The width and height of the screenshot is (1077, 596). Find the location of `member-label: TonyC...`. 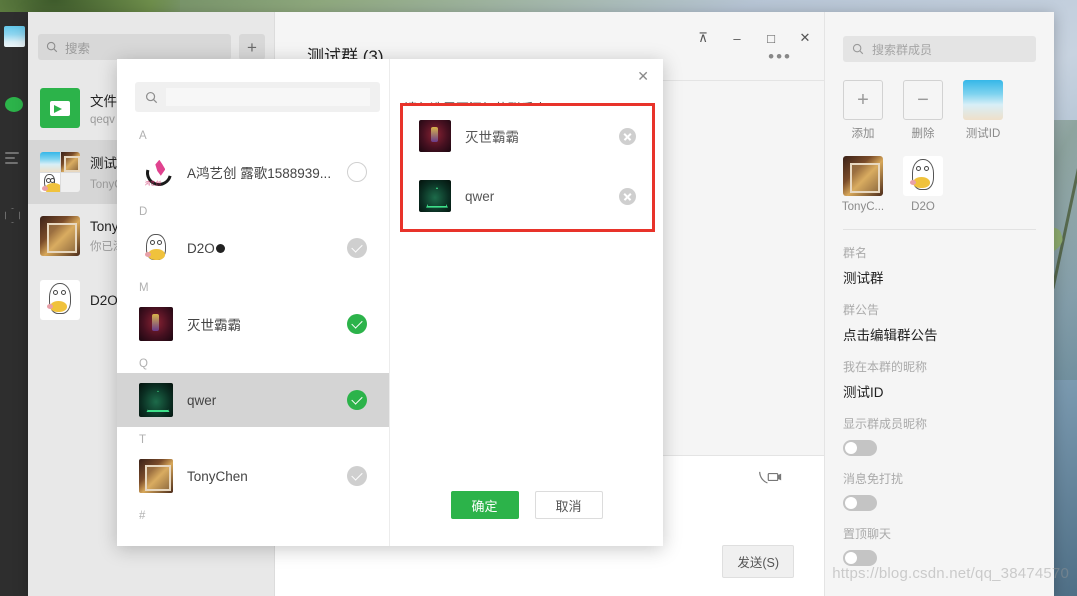

member-label: TonyC... is located at coordinates (863, 207).